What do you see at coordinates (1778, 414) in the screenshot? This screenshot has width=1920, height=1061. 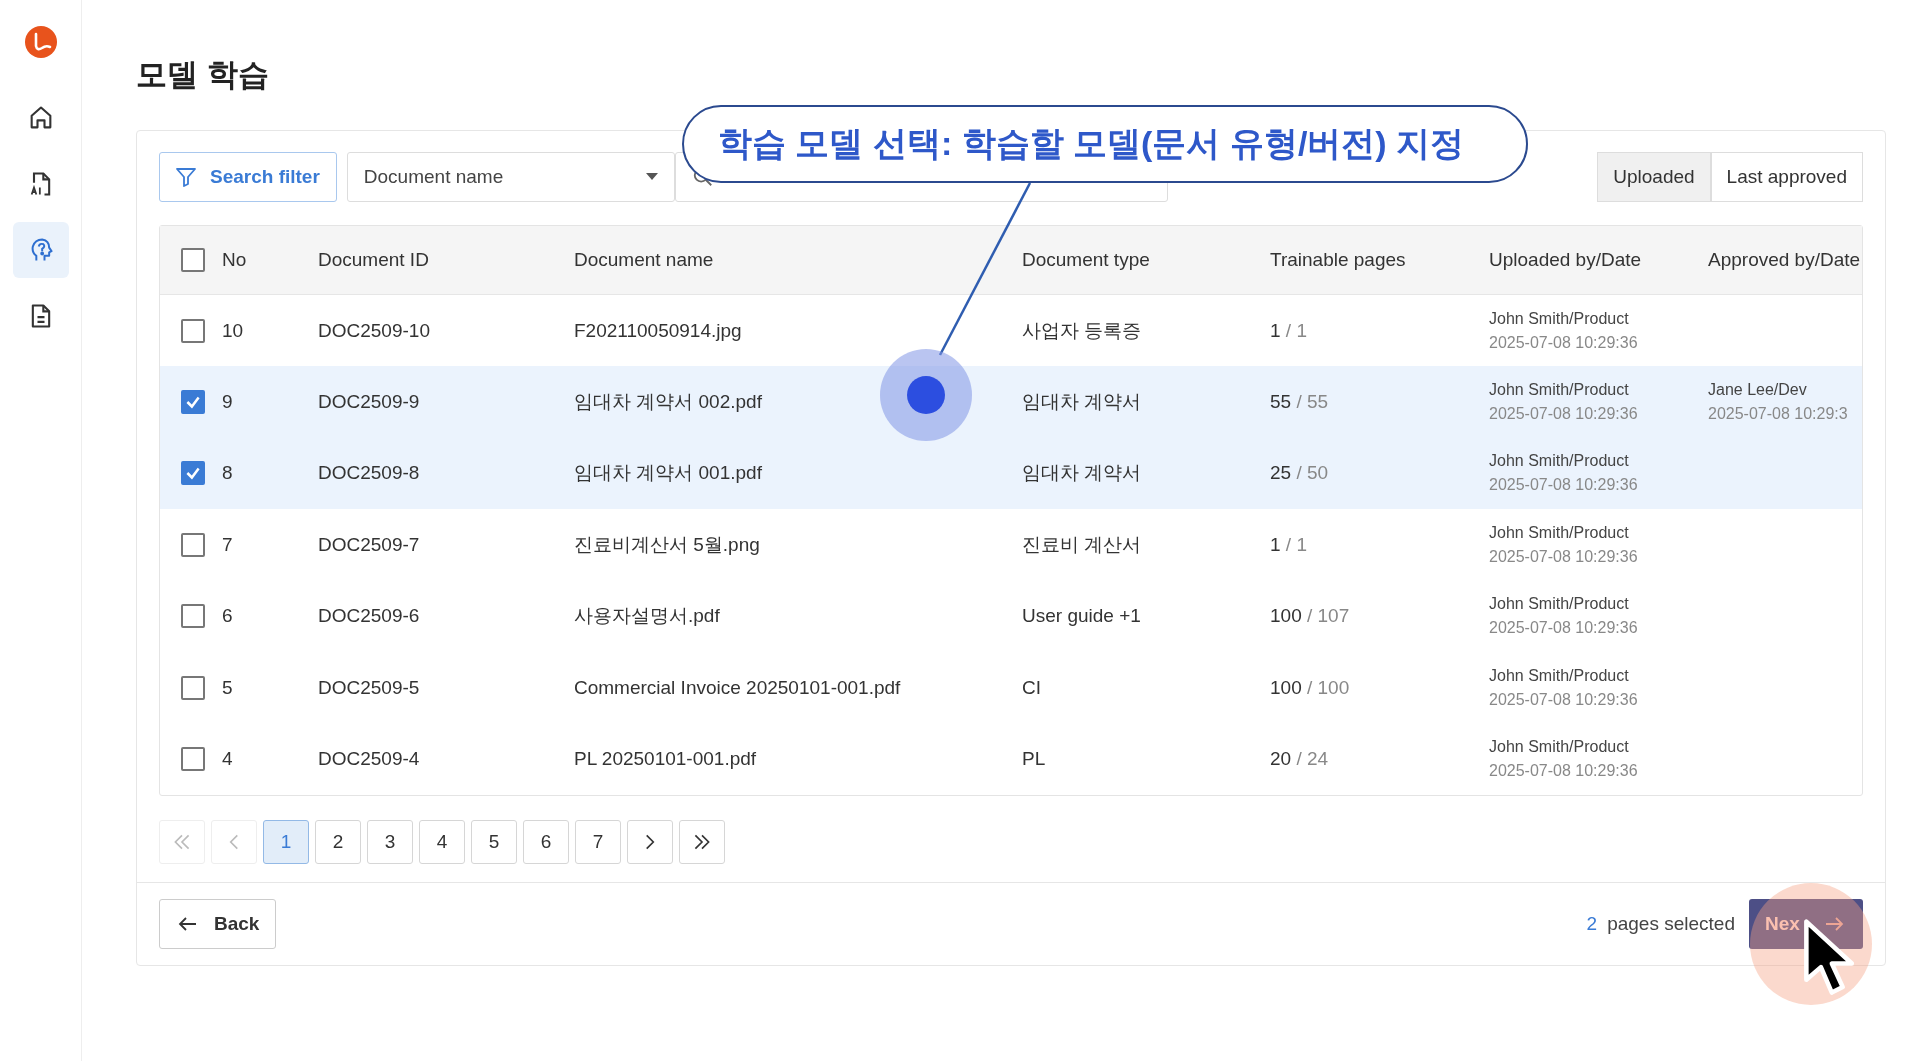 I see `table-cell-text: 2025-07-08 10:29:3` at bounding box center [1778, 414].